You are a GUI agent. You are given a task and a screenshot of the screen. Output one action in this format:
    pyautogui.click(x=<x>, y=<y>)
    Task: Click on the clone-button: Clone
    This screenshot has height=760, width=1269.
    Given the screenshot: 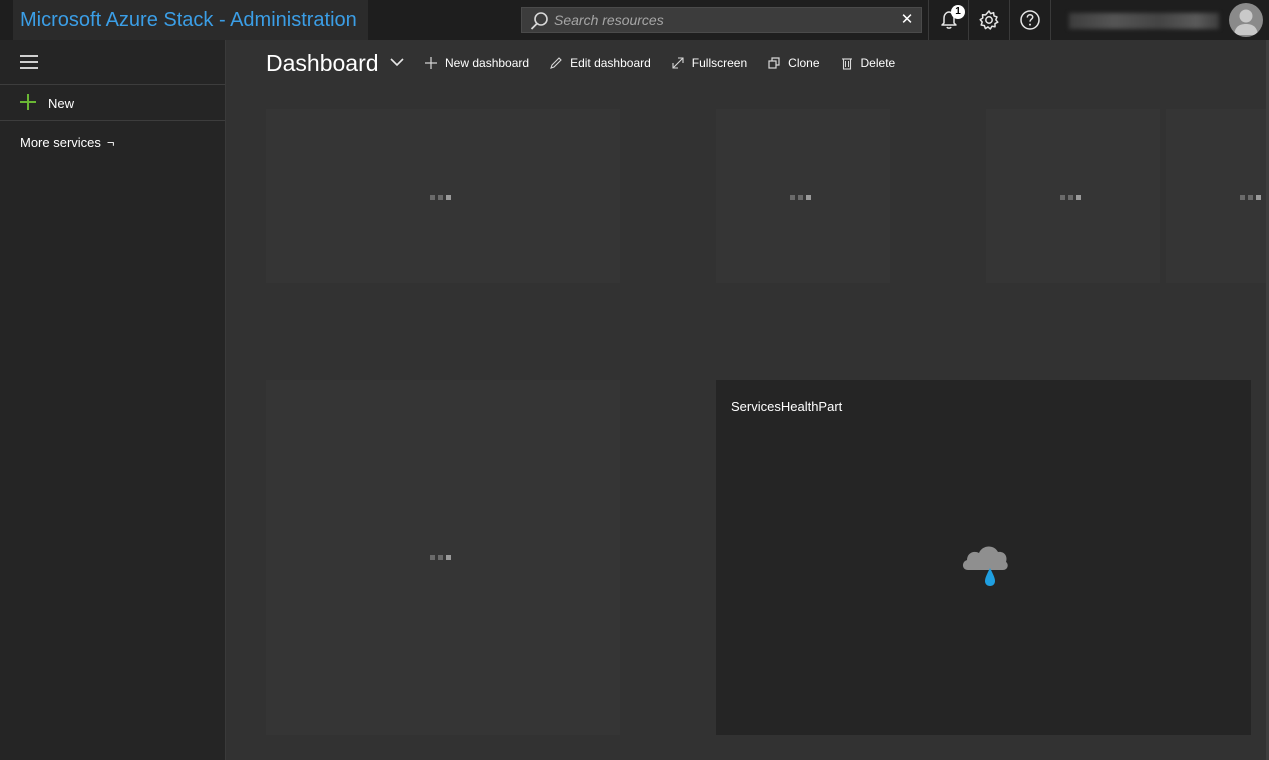 What is the action you would take?
    pyautogui.click(x=793, y=63)
    